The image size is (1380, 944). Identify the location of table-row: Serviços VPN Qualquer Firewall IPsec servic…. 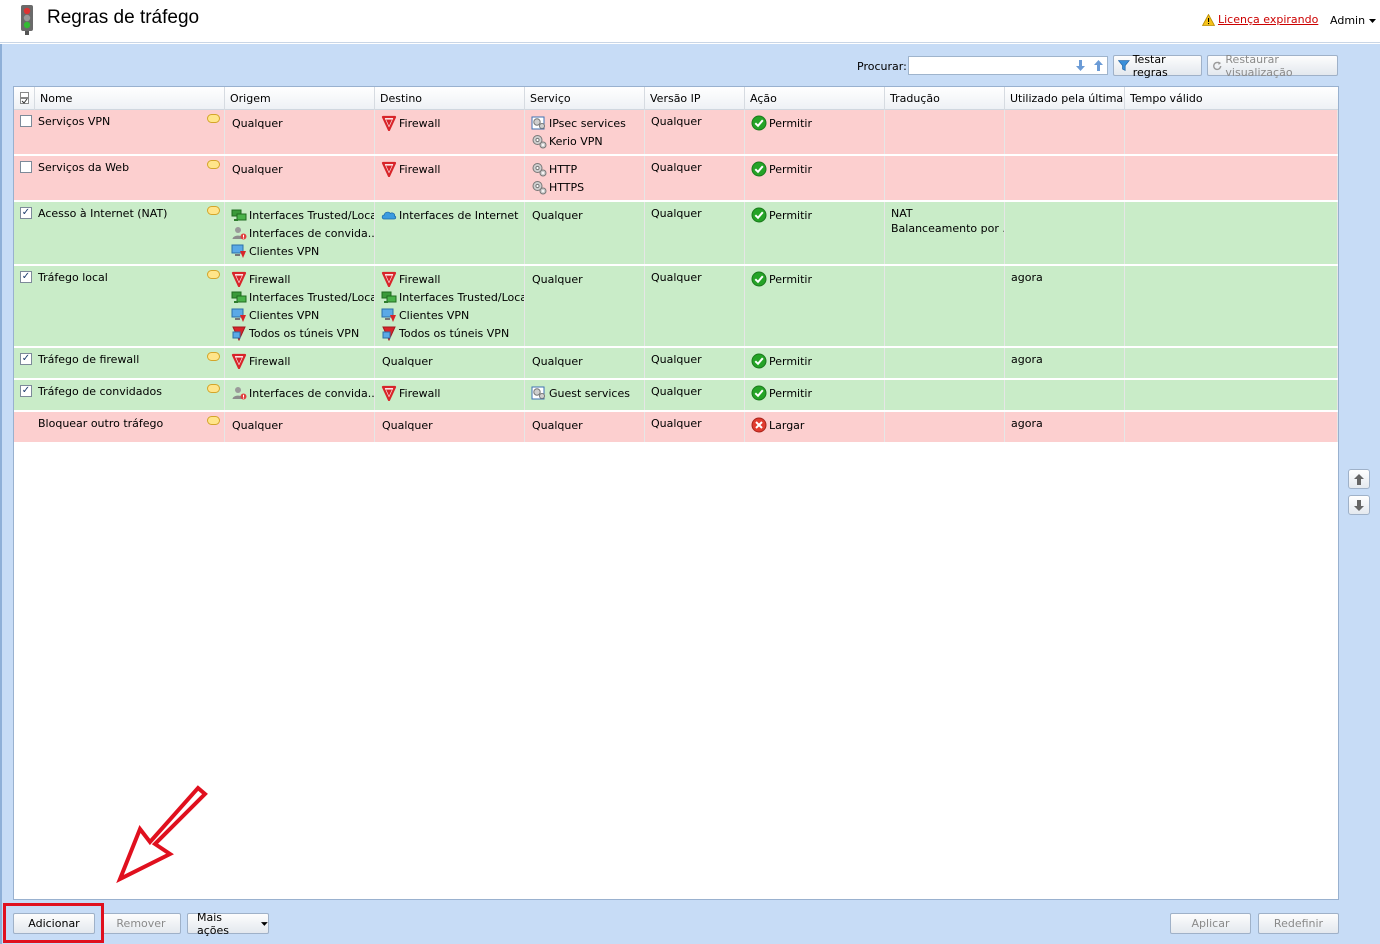
(676, 133).